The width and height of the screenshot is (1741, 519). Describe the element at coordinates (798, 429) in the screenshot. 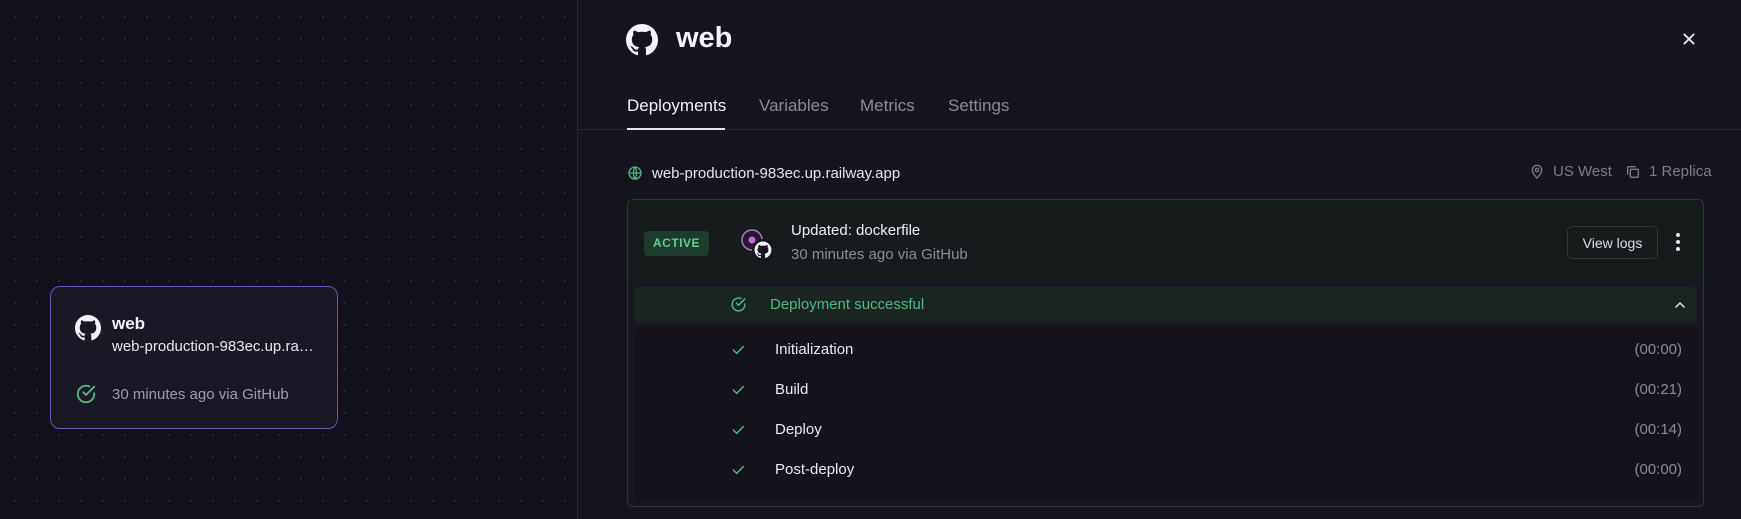

I see `step-name: Deploy` at that location.